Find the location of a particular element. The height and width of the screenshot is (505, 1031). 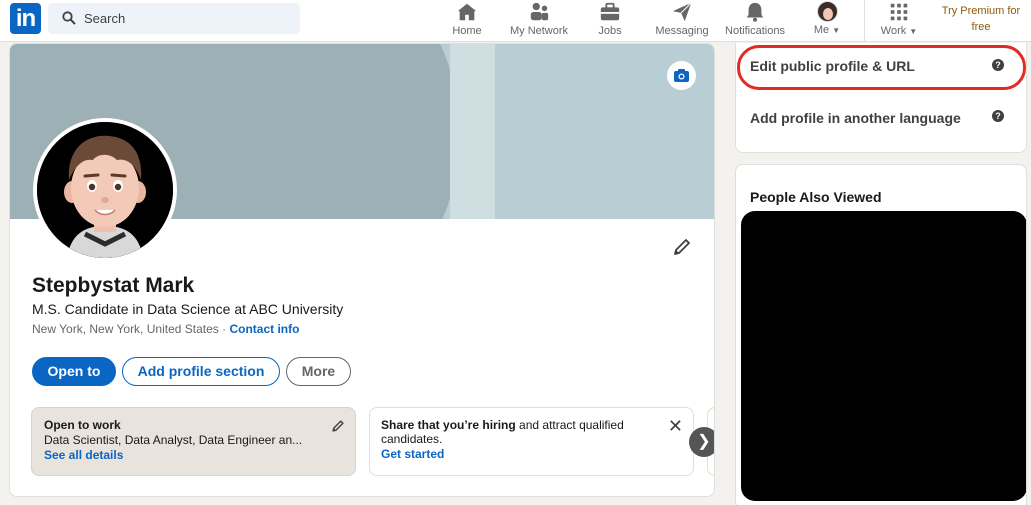

avatar is located at coordinates (827, 11).